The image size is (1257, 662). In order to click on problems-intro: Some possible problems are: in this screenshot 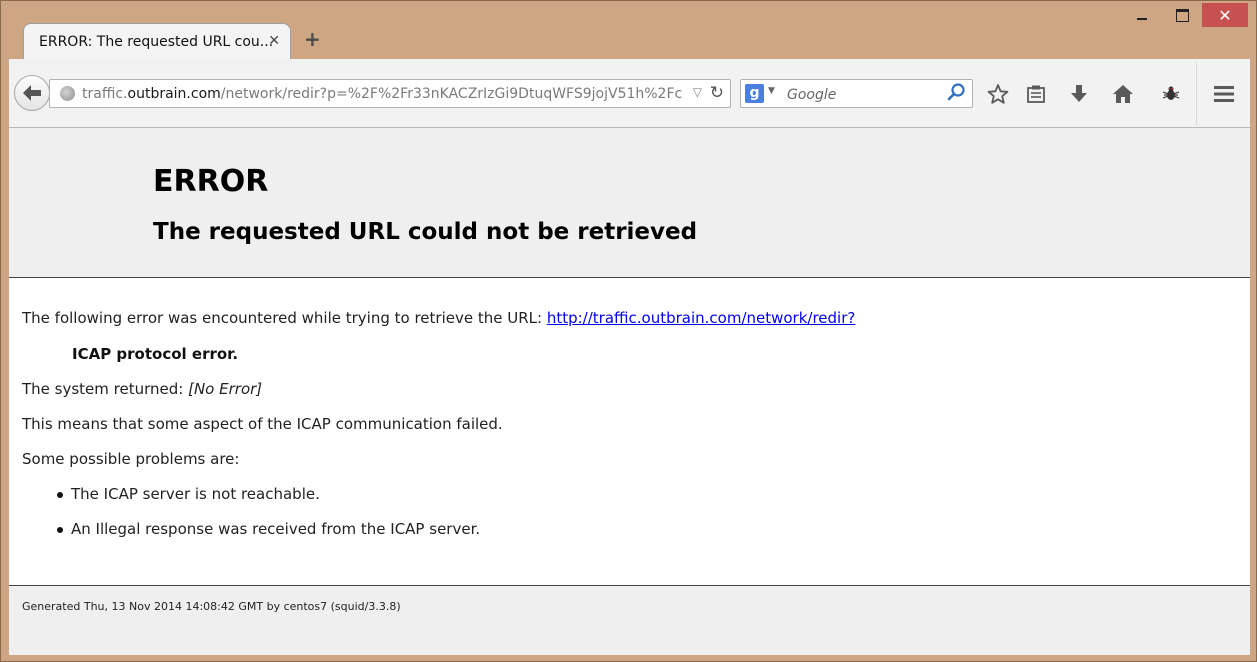, I will do `click(131, 459)`.